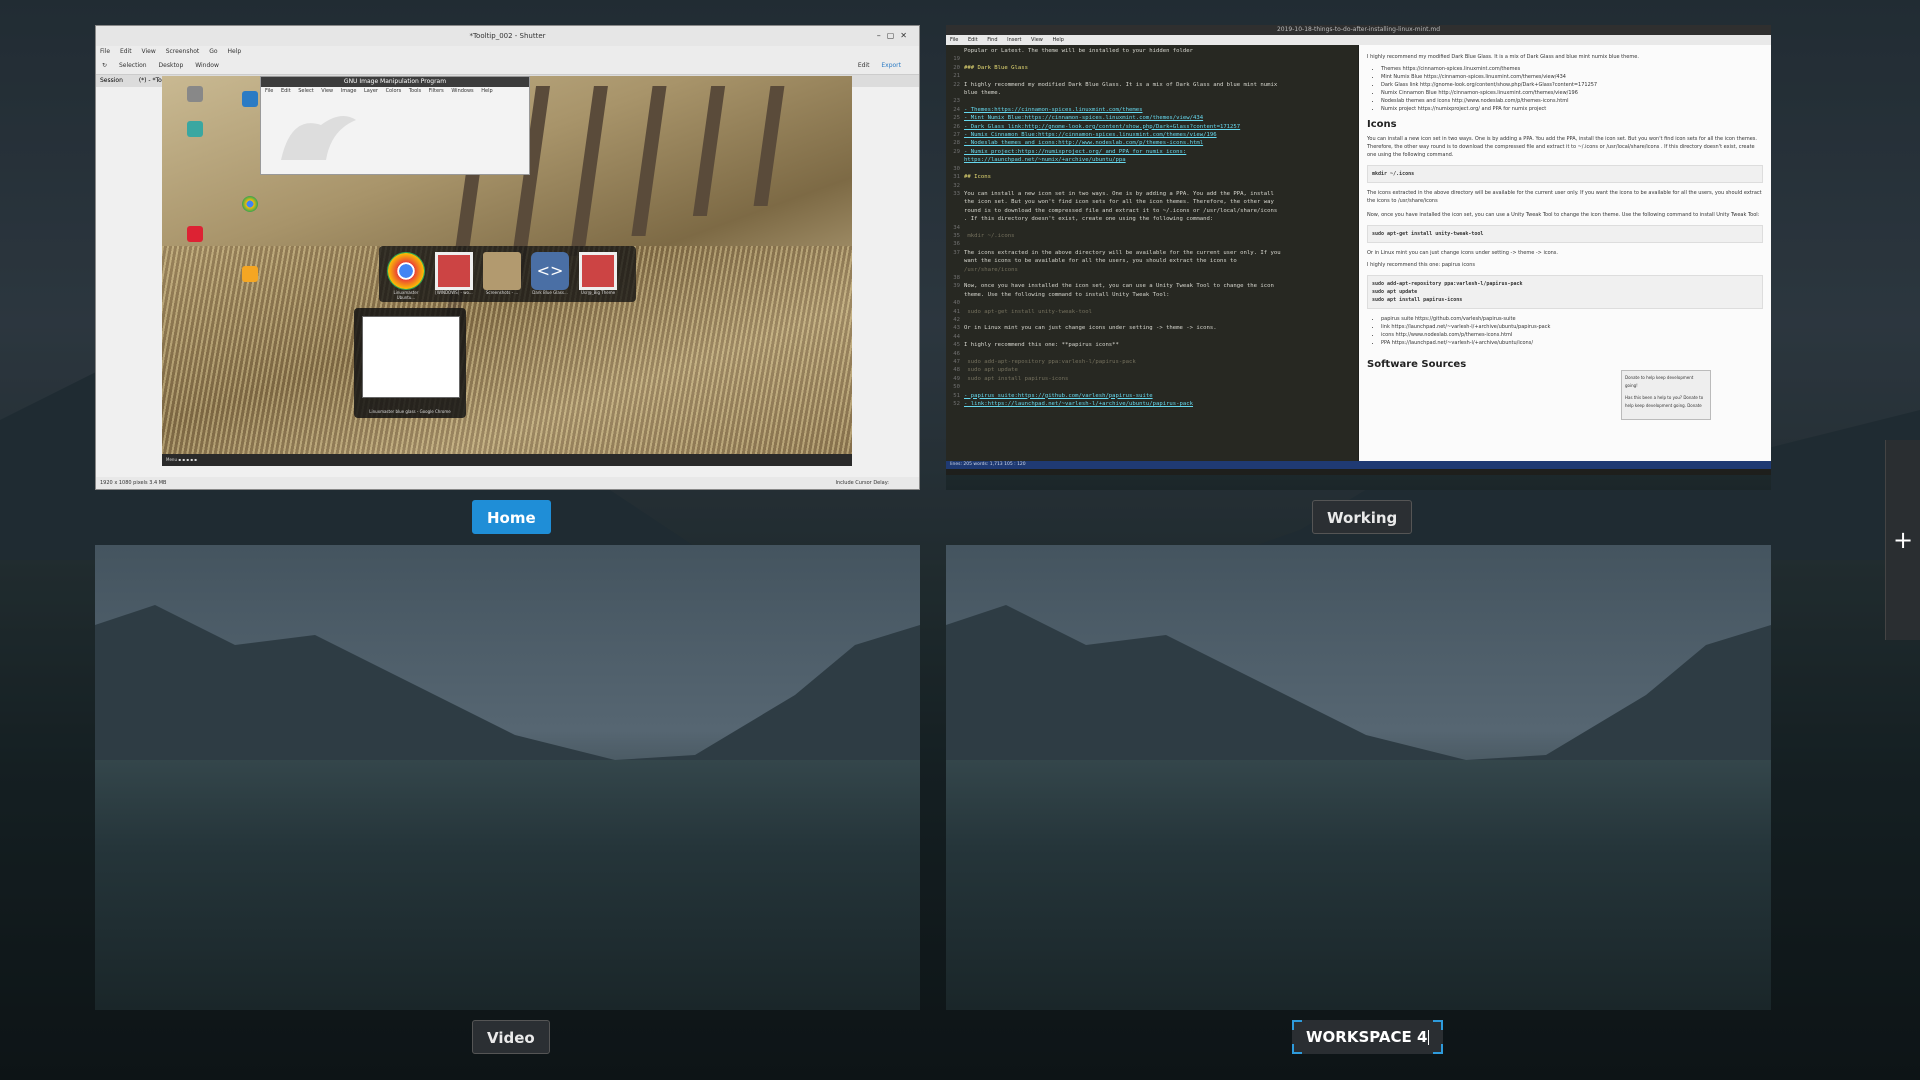  I want to click on window-preview: Linuxmaster blue glass - Google Chrome, so click(410, 363).